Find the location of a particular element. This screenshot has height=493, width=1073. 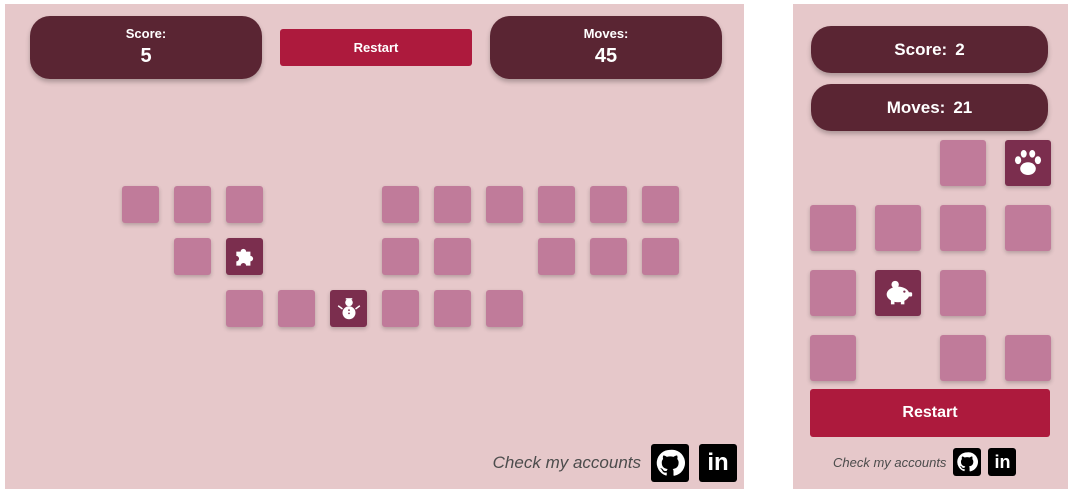

piggy-bank-icon is located at coordinates (899, 292).